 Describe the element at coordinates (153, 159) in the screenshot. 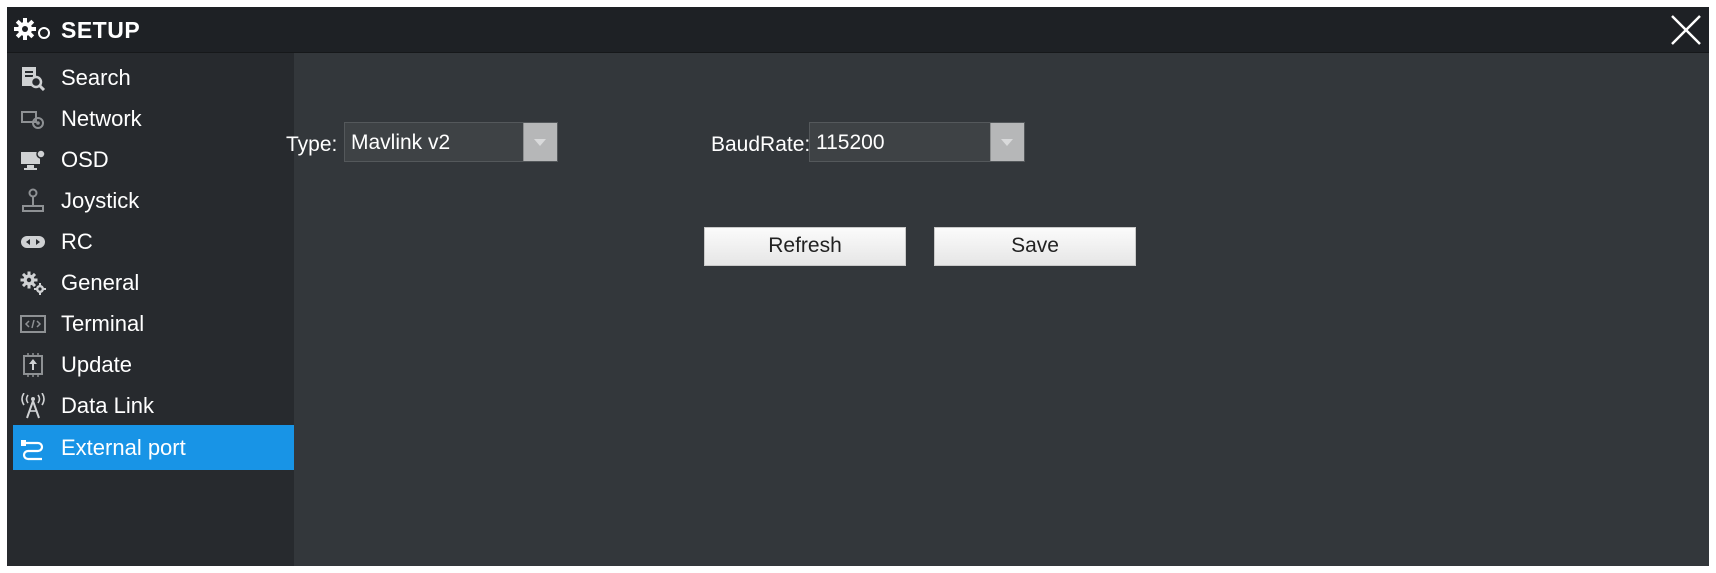

I see `sidebar-item-osd: OSD` at that location.